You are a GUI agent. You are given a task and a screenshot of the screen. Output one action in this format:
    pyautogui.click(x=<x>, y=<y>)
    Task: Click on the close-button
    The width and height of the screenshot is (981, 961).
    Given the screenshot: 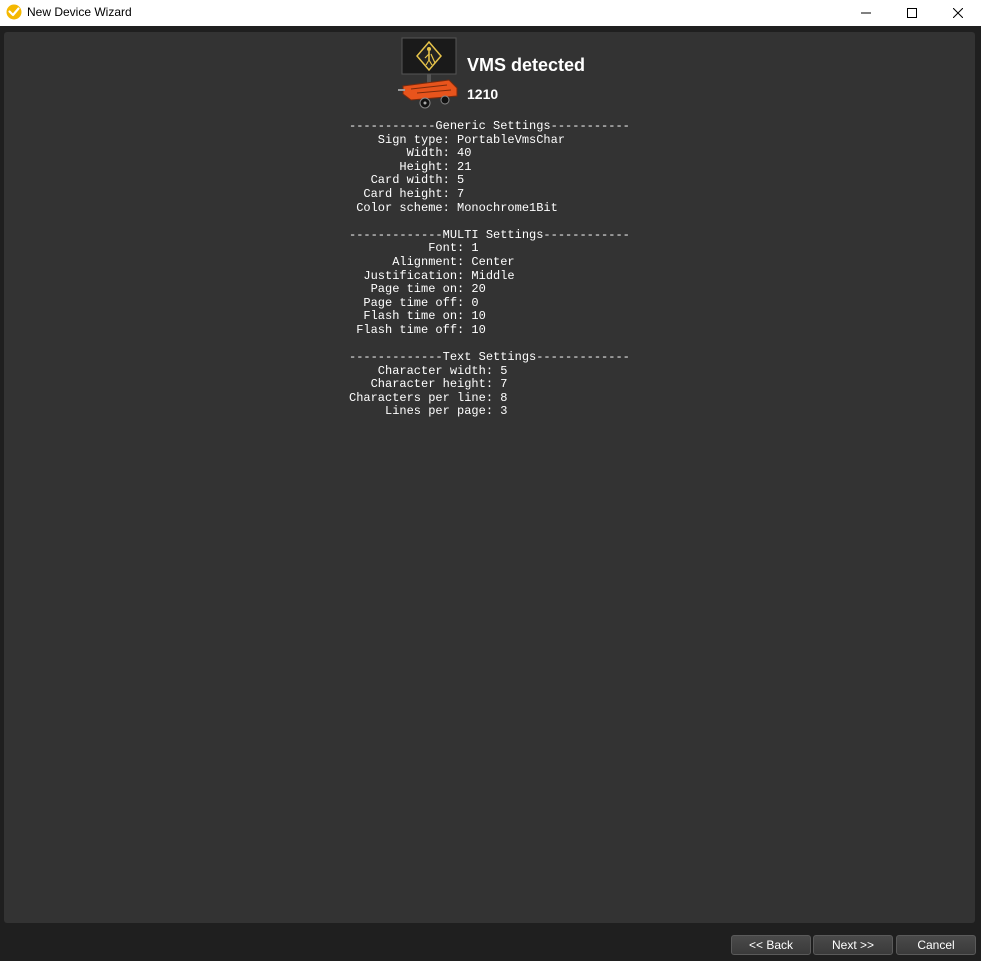 What is the action you would take?
    pyautogui.click(x=958, y=13)
    